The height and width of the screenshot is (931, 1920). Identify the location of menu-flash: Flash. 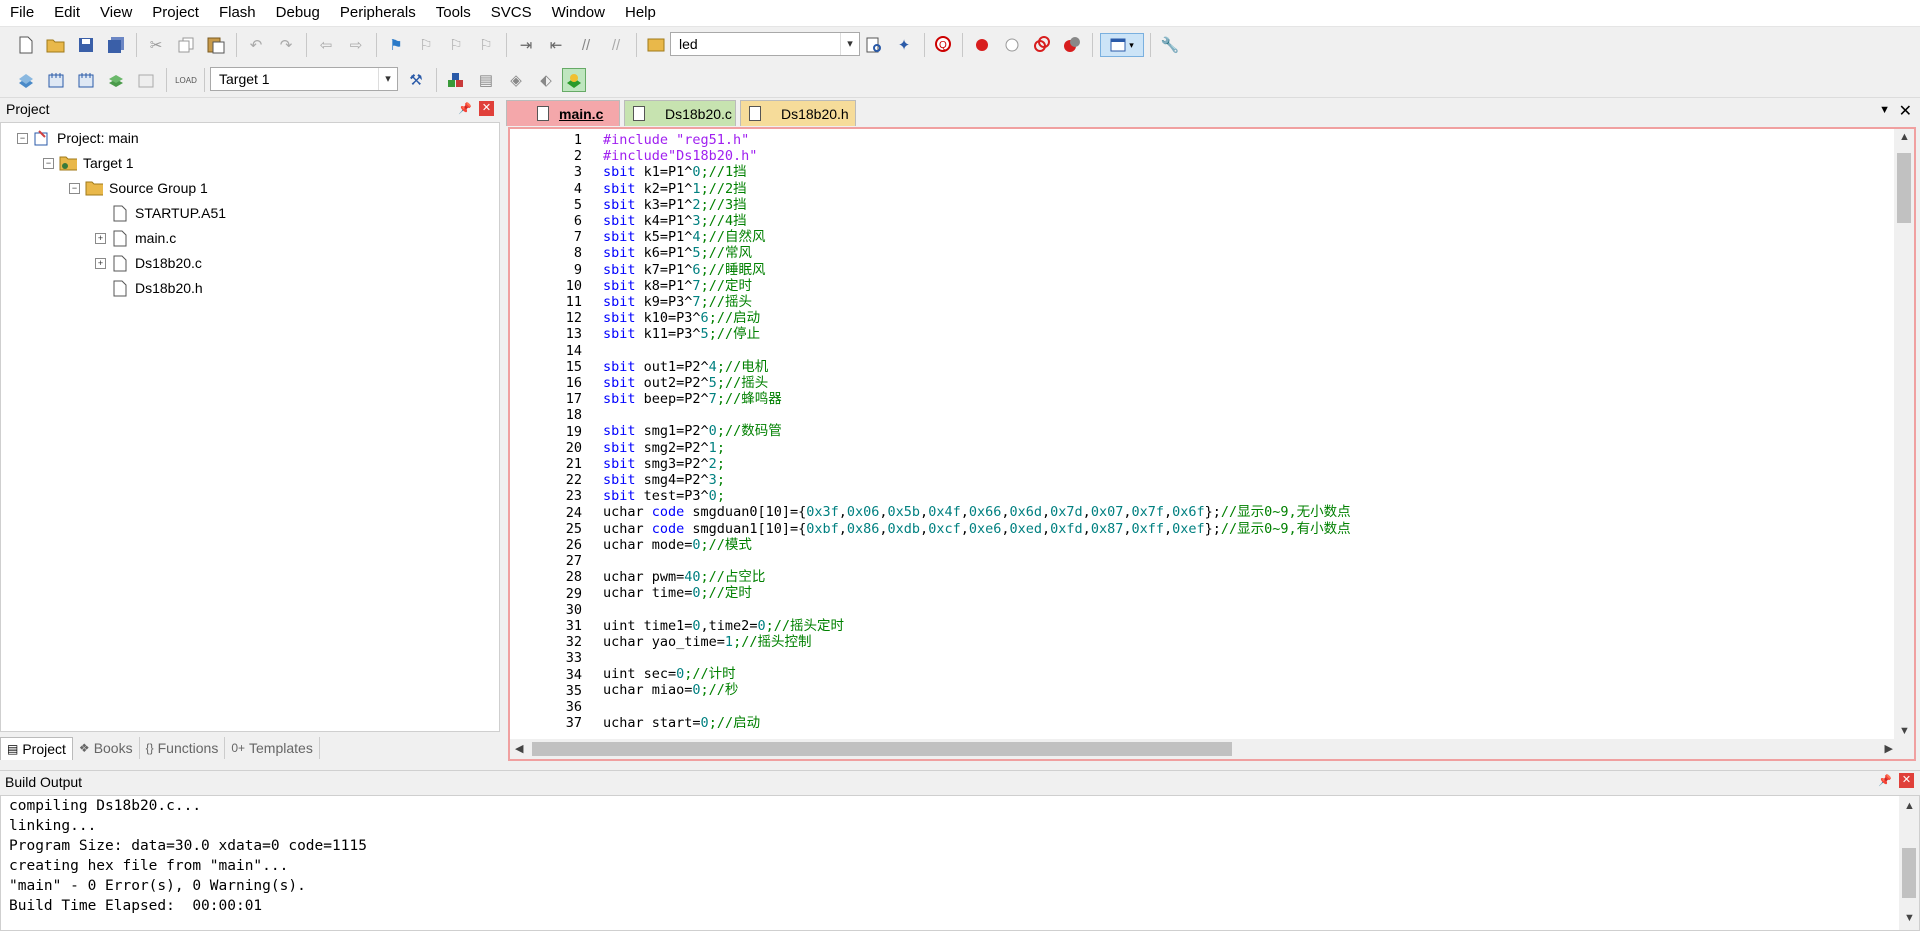
(237, 13).